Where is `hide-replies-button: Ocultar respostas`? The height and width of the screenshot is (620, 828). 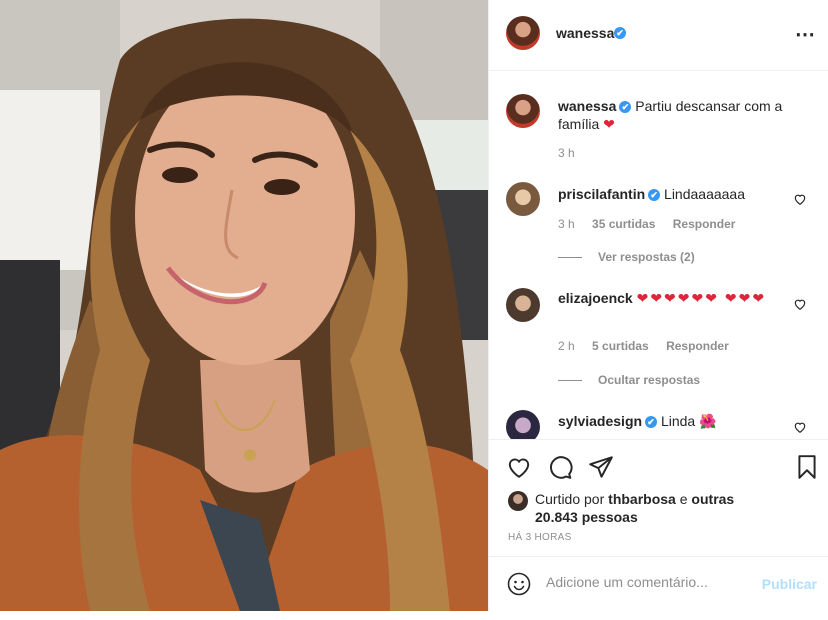
hide-replies-button: Ocultar respostas is located at coordinates (629, 380).